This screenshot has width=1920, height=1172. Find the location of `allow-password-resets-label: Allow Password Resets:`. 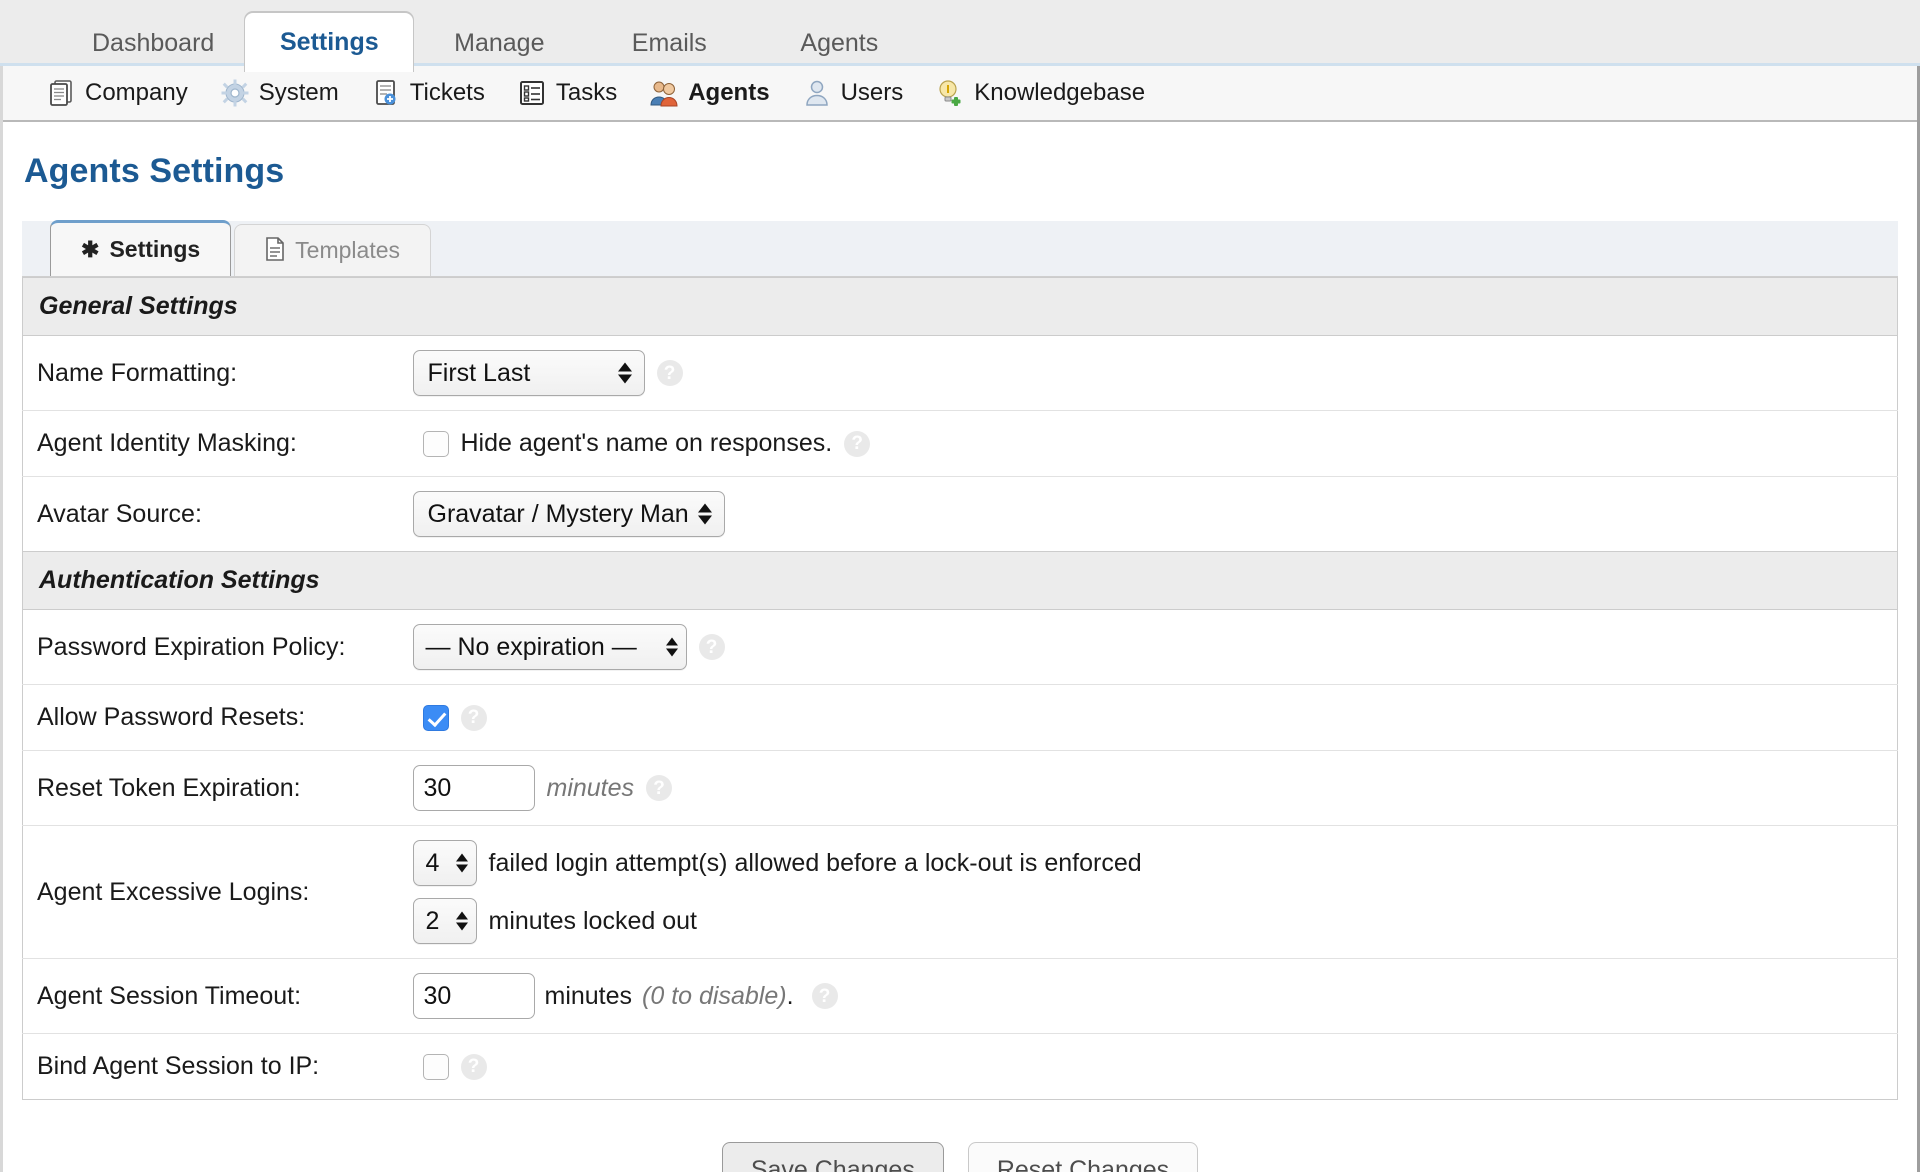

allow-password-resets-label: Allow Password Resets: is located at coordinates (217, 717).